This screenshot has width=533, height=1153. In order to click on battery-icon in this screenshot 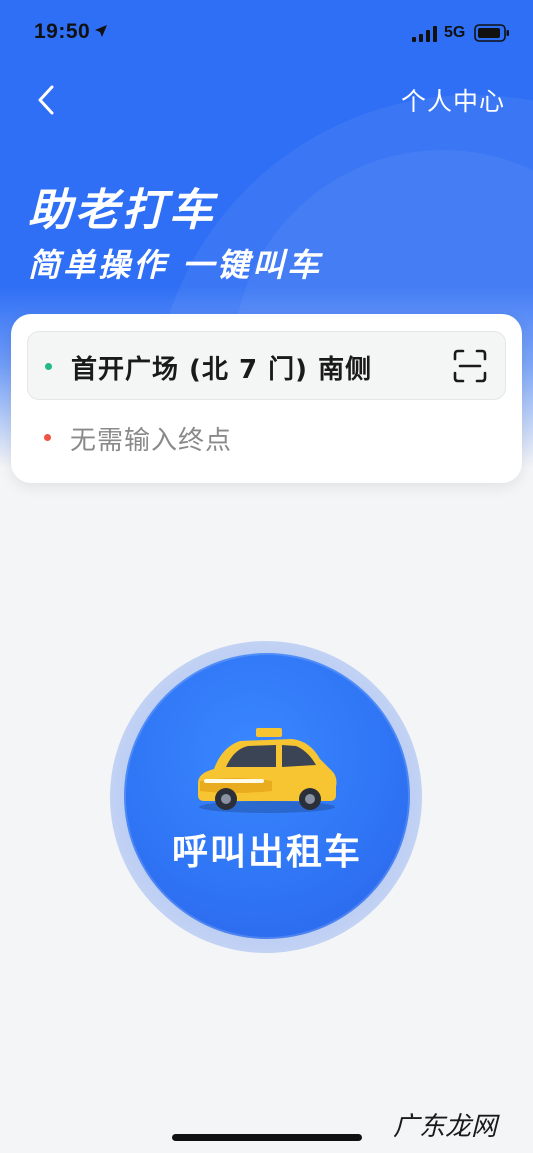, I will do `click(491, 33)`.